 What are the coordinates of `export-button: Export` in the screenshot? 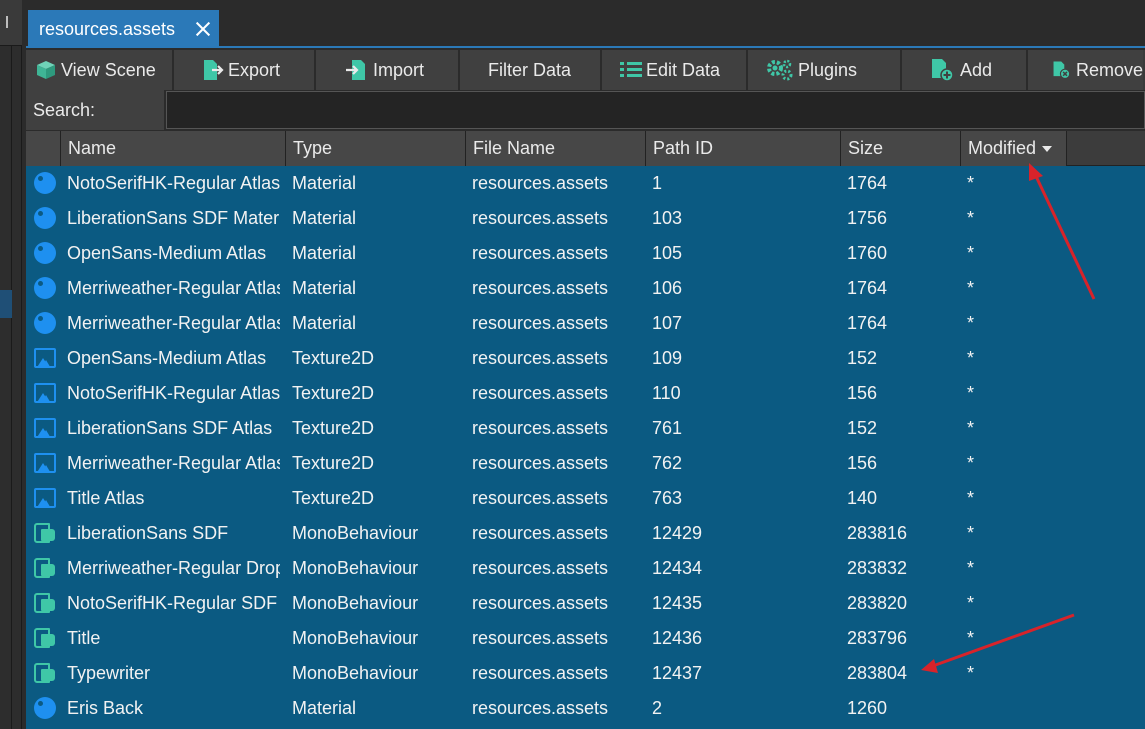 It's located at (245, 70).